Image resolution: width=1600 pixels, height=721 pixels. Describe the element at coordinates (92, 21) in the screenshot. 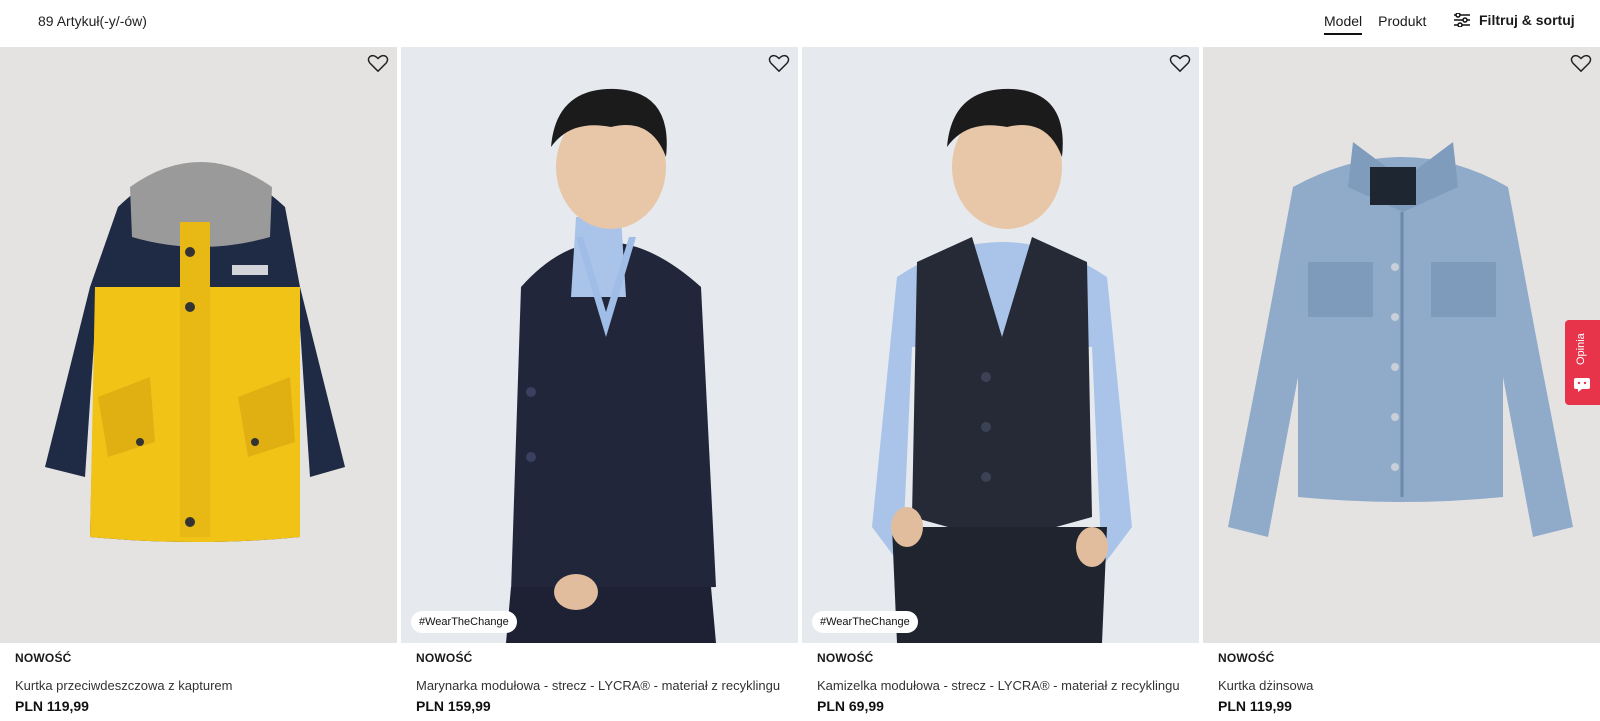

I see `item-count: 89 Artykuł(-y/-ów)` at that location.